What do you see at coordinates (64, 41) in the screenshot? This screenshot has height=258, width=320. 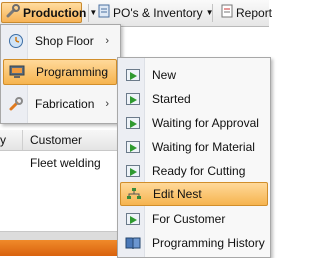 I see `menu-item-label: Shop Floor` at bounding box center [64, 41].